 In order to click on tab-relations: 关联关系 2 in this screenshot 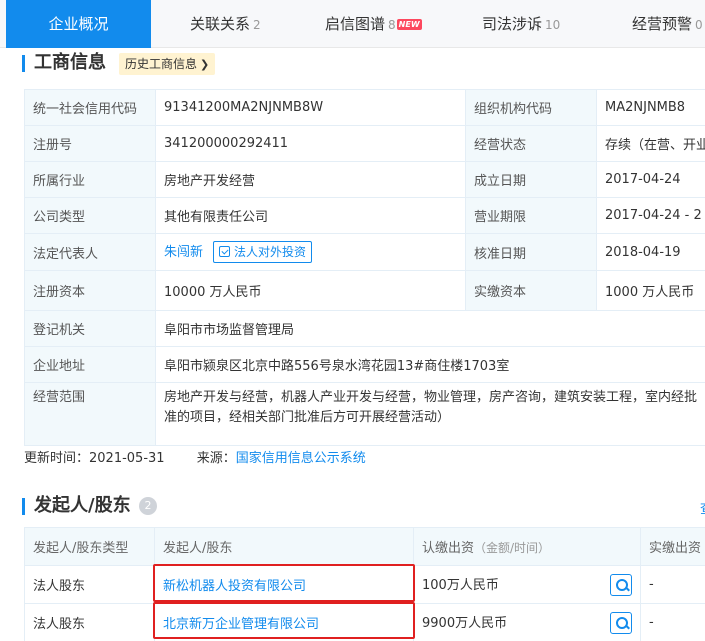, I will do `click(225, 24)`.